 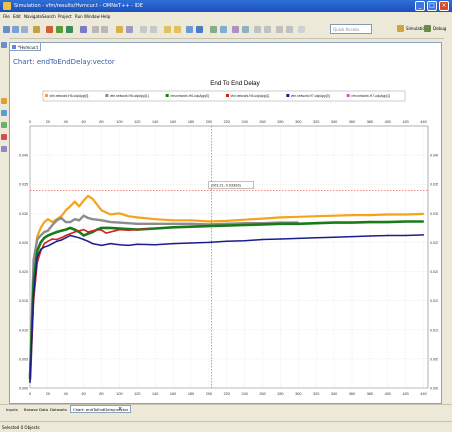 I want to click on search-icon, so click(x=83, y=29).